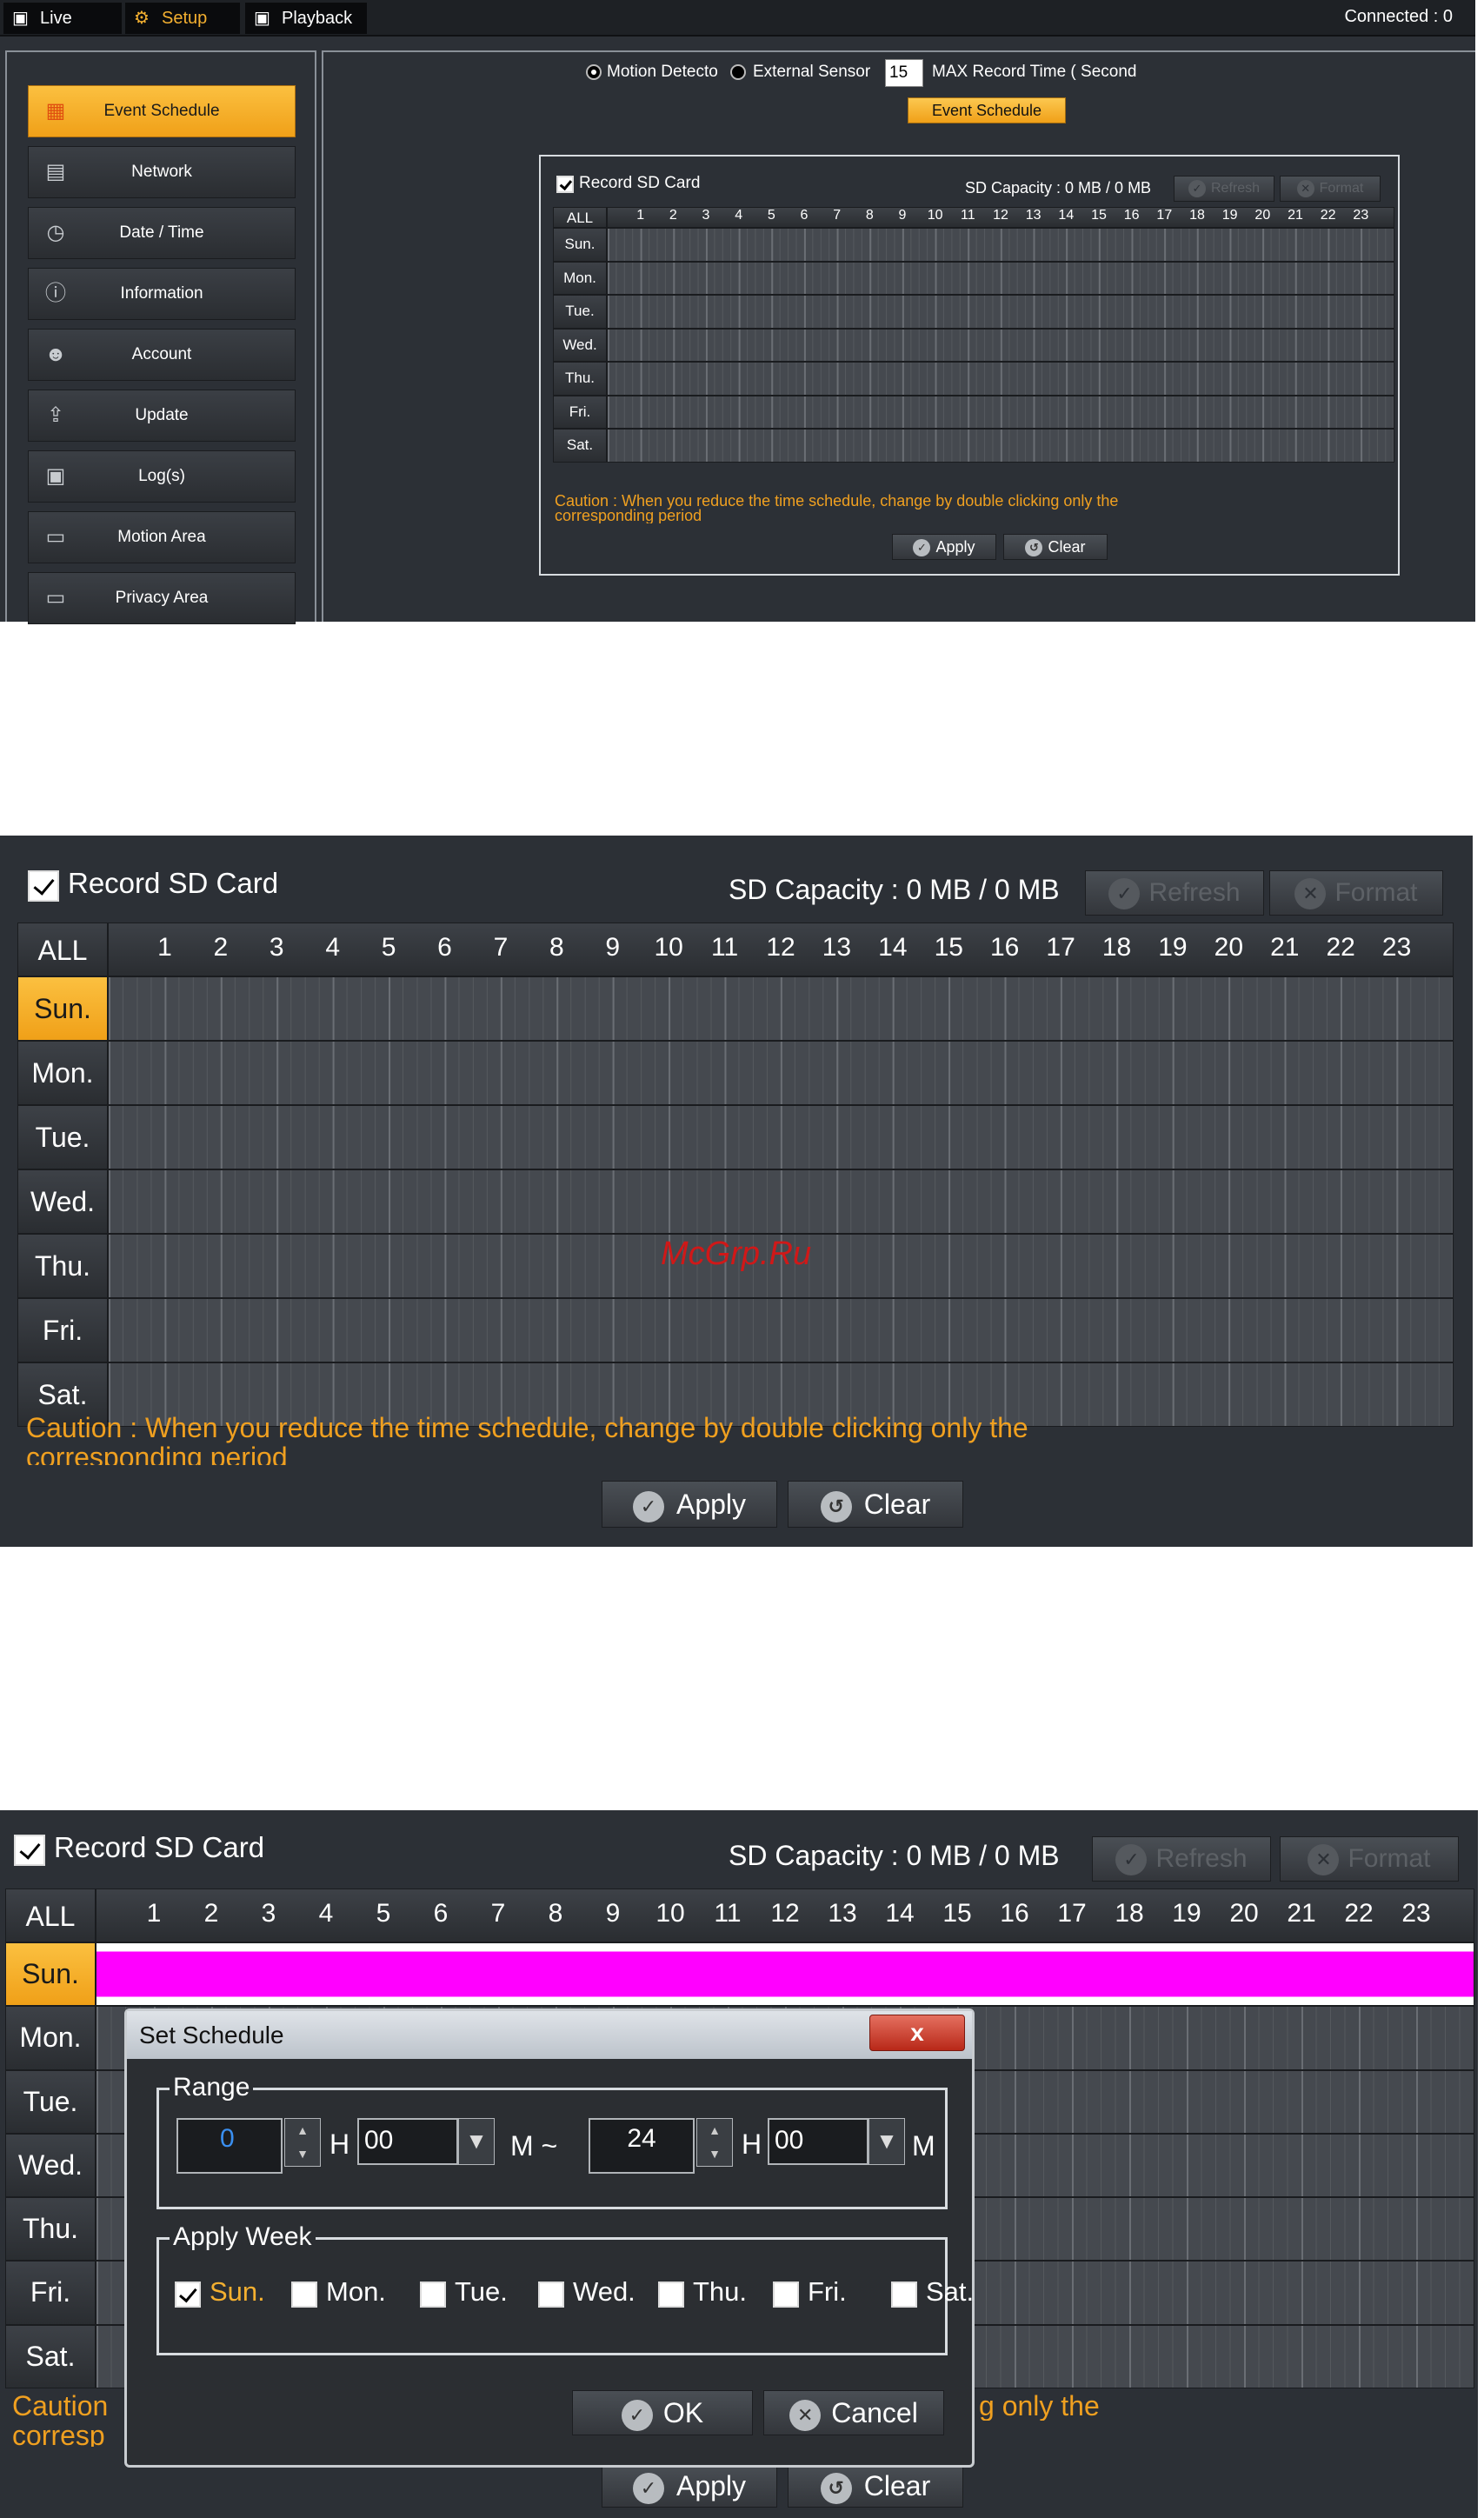 This screenshot has width=1484, height=2518. What do you see at coordinates (1328, 215) in the screenshot?
I see `hour-label: 22` at bounding box center [1328, 215].